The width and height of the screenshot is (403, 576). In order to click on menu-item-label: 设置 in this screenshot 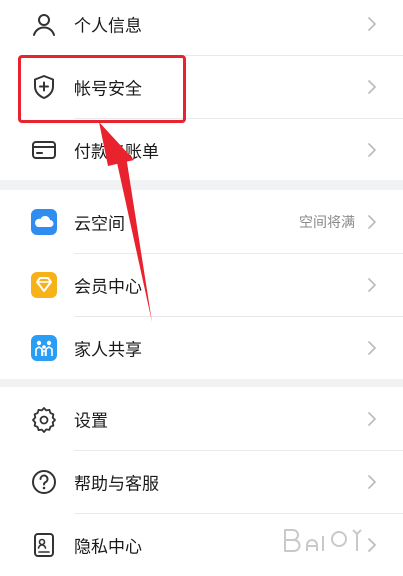, I will do `click(91, 421)`.